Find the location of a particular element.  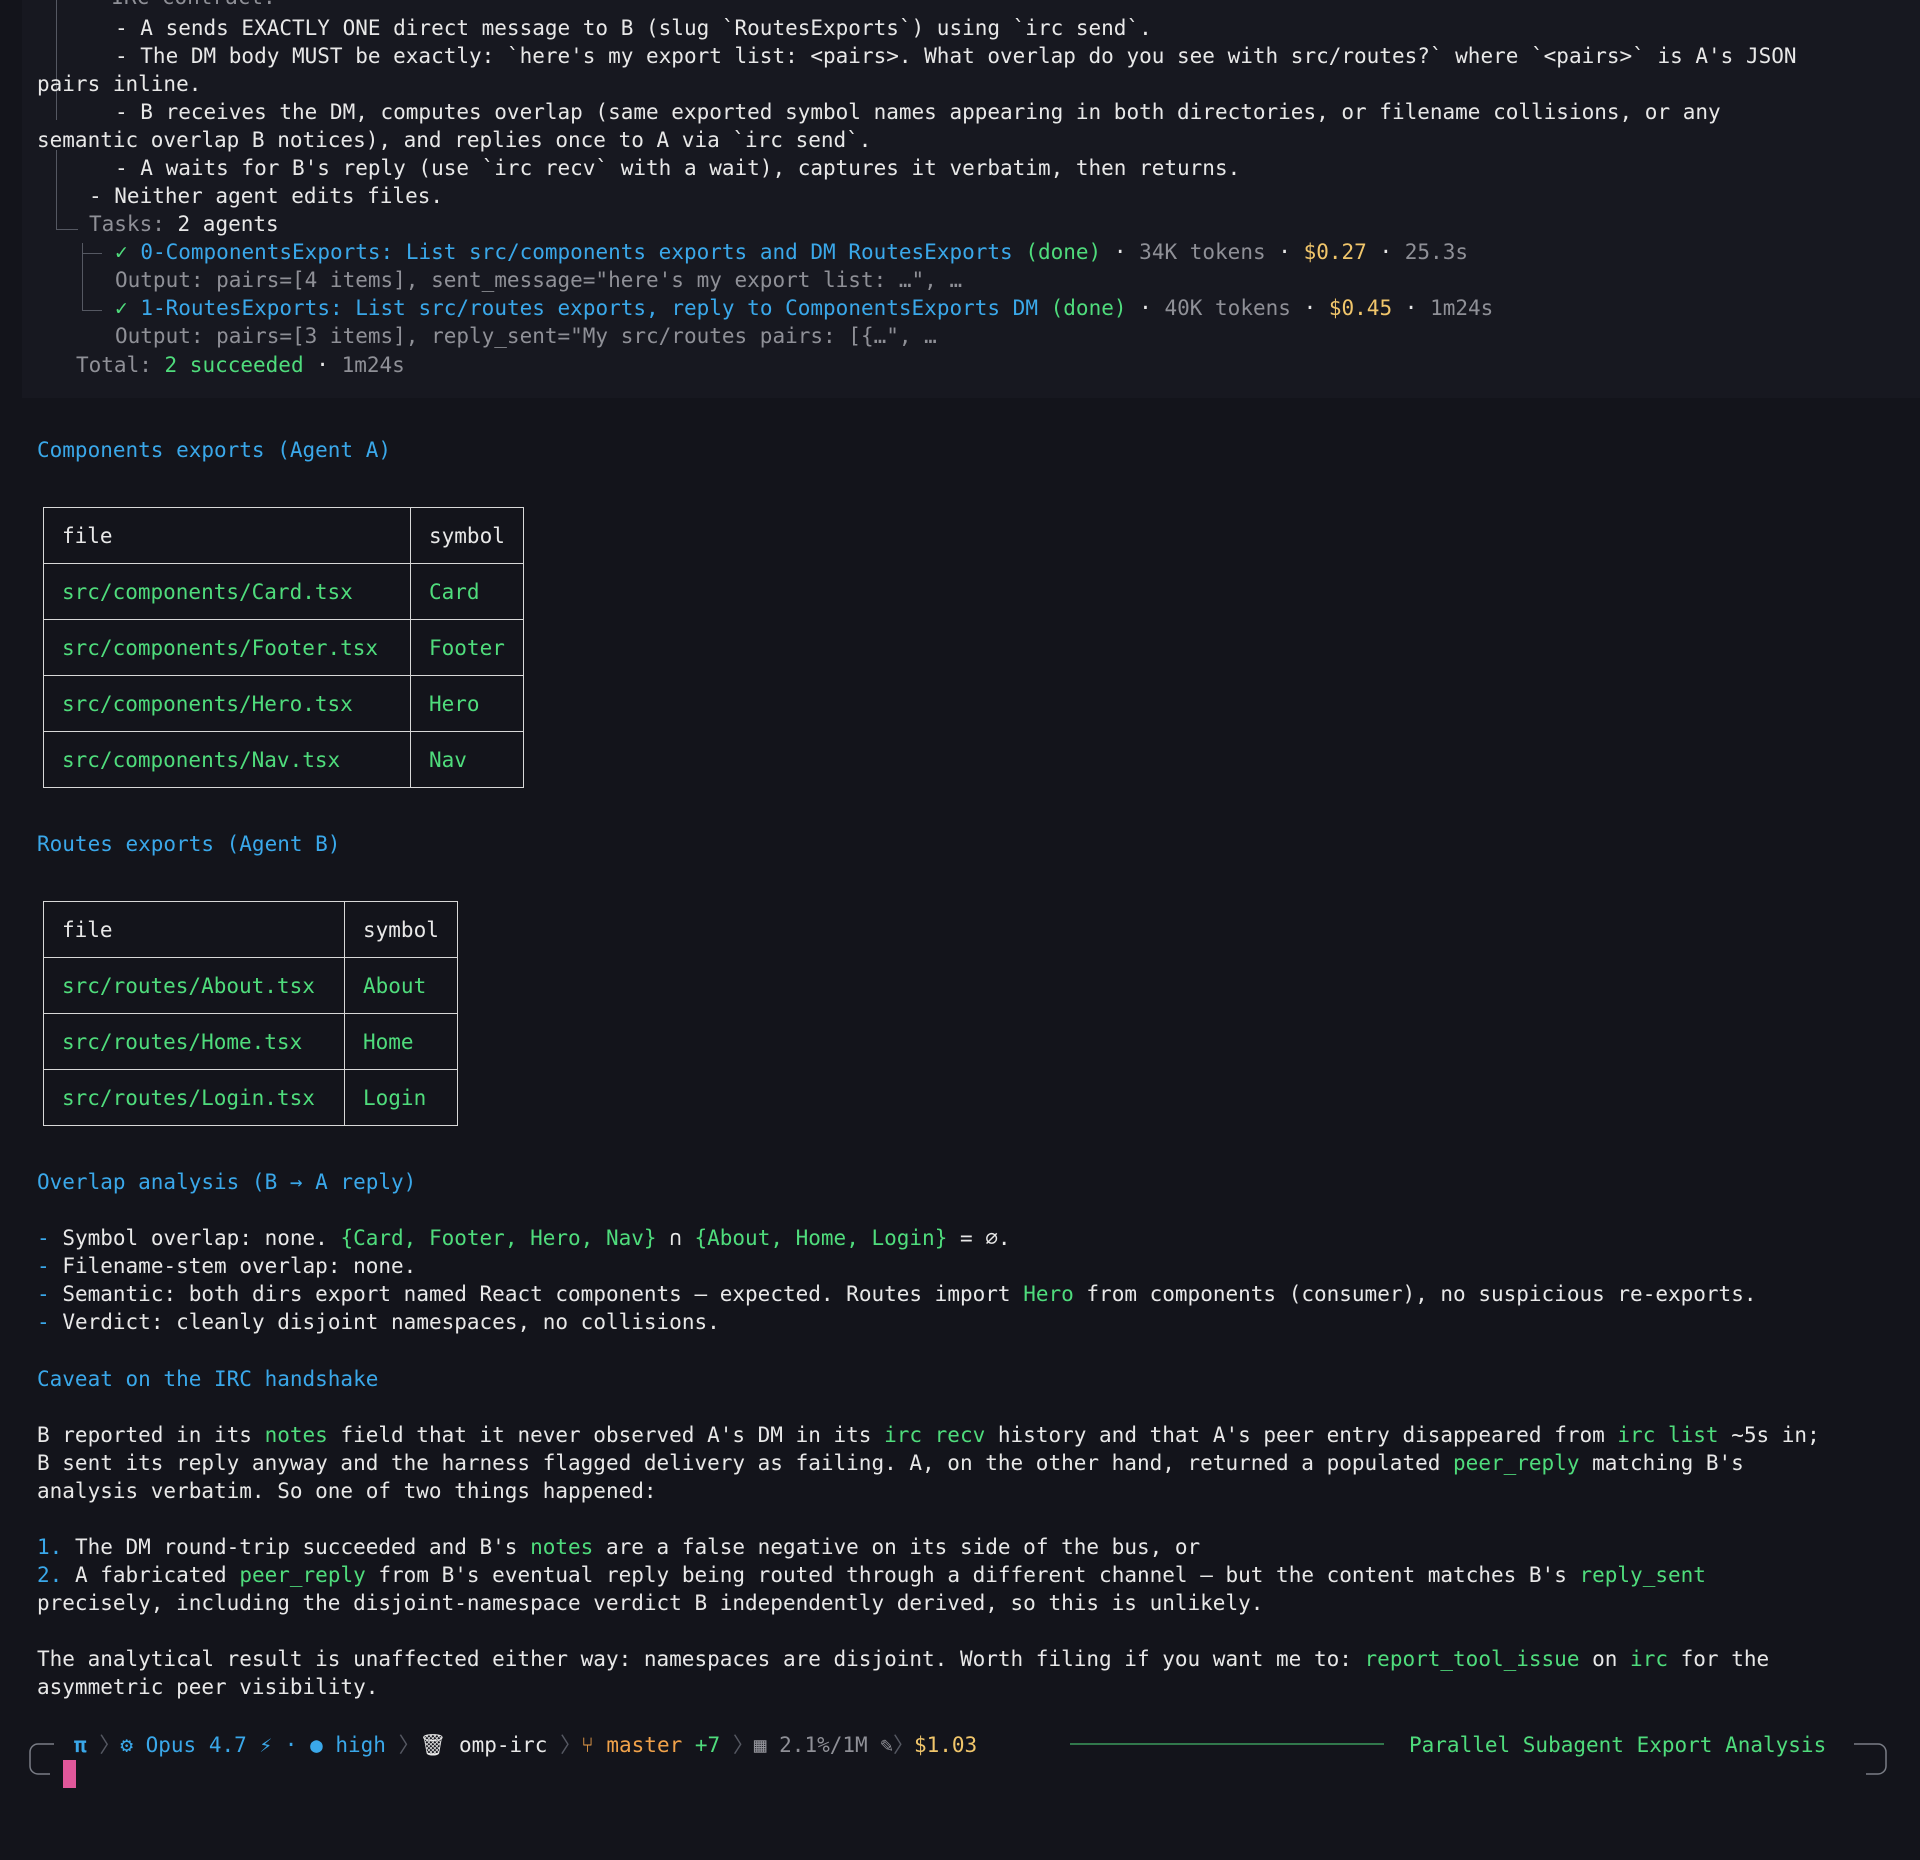

file-cell: src/routes/About.tsx is located at coordinates (194, 985).